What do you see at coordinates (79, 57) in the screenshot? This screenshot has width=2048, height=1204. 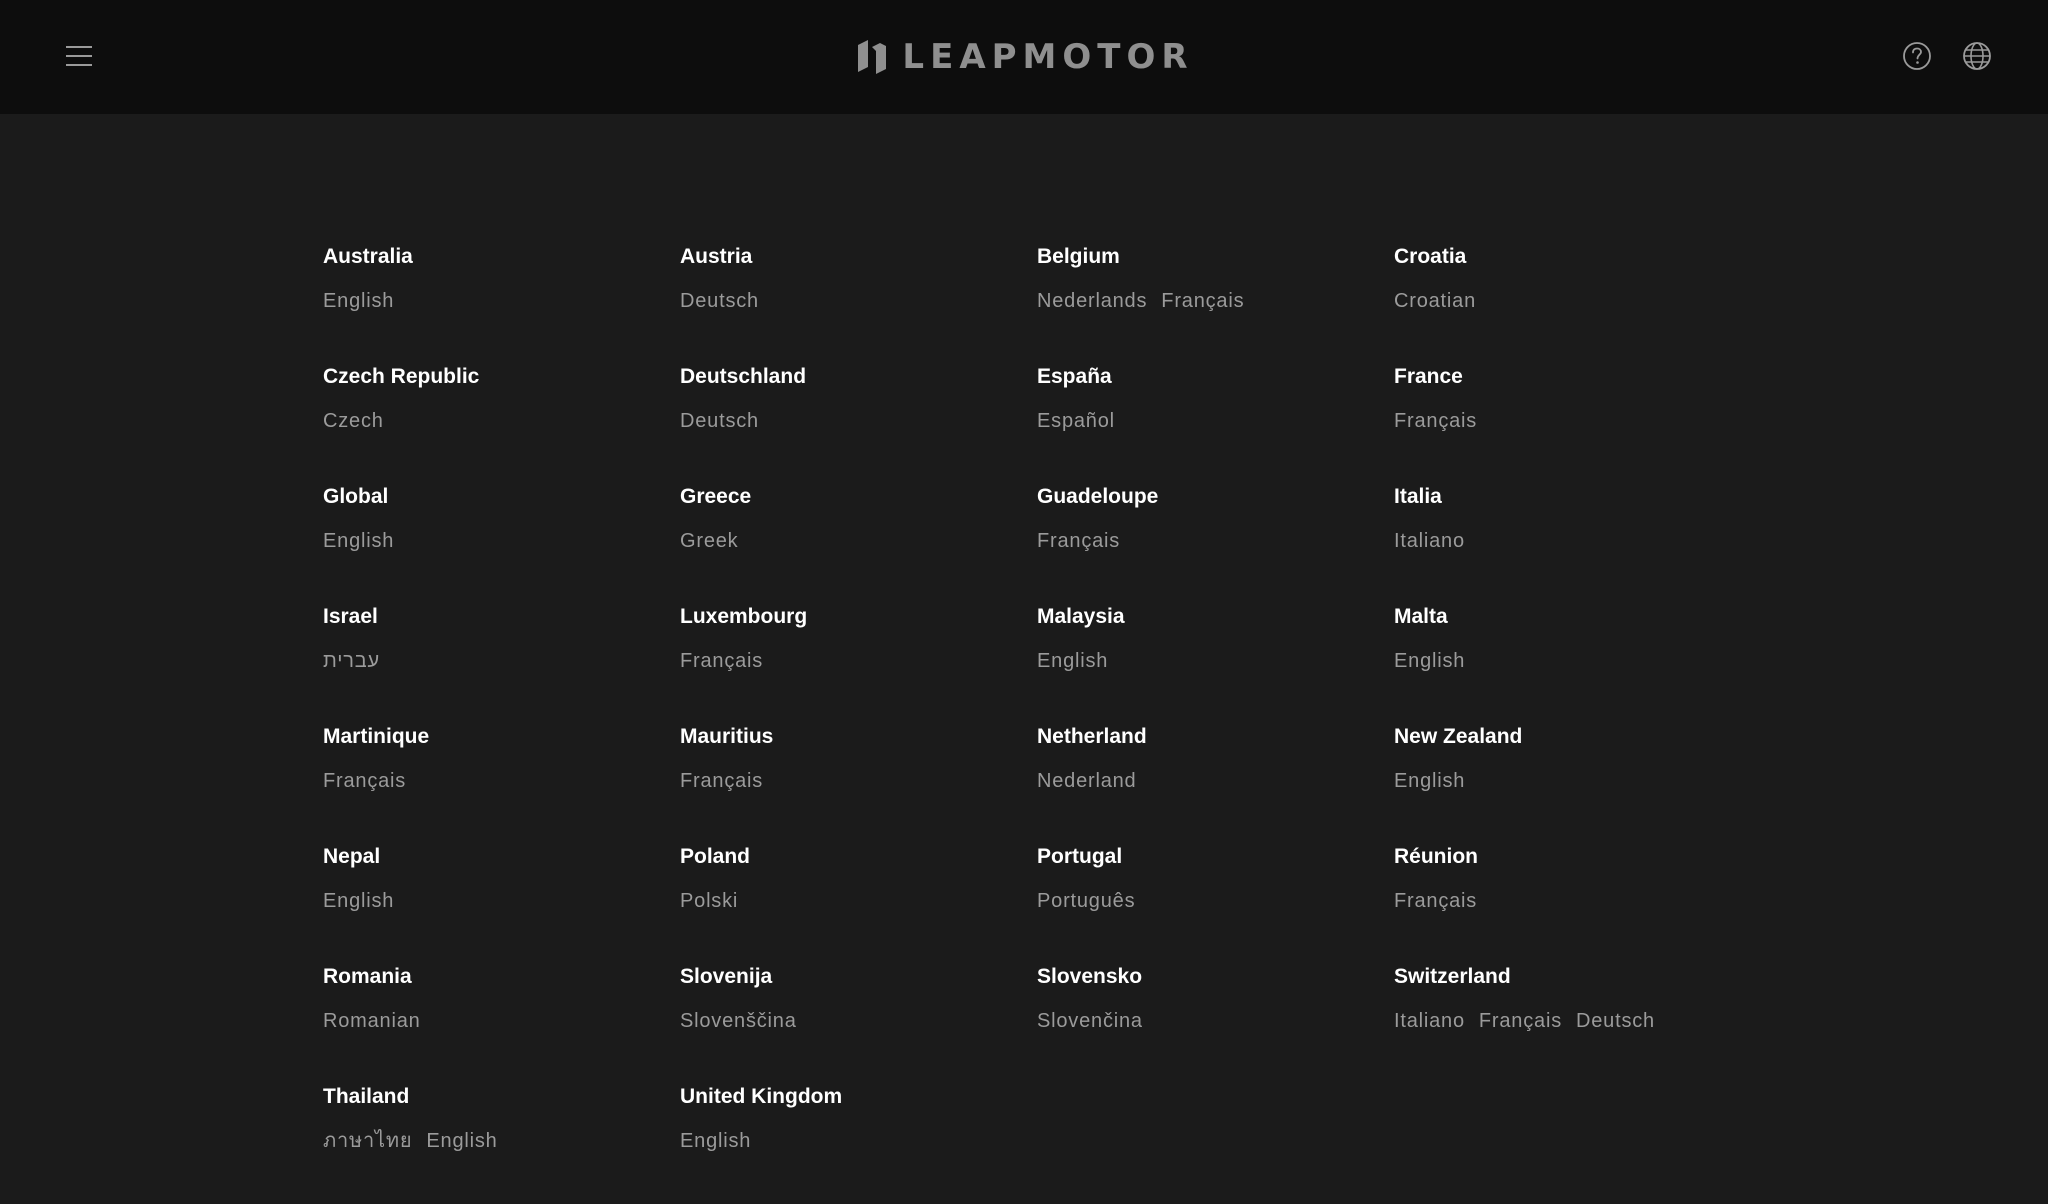 I see `menu-icon` at bounding box center [79, 57].